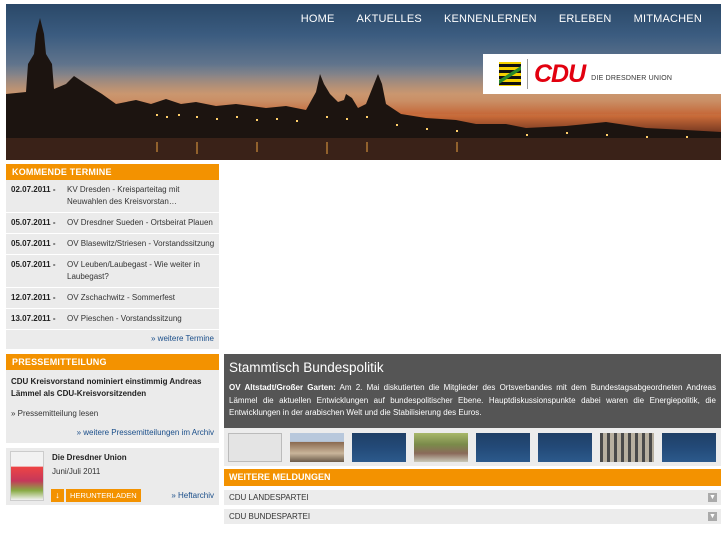 This screenshot has height=545, width=727. I want to click on cdu-logo: CDU DIE DRESDNER UNION, so click(602, 74).